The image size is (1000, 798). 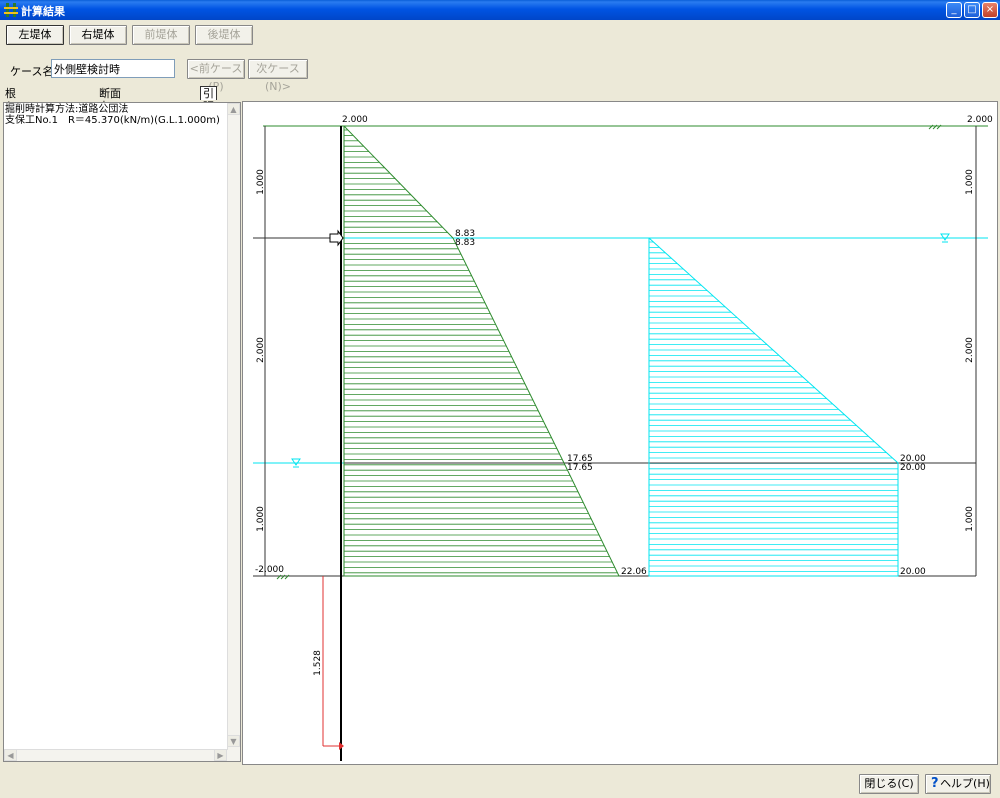 I want to click on support-reaction-text: 支保工No.1 R＝45.370(kN/m)(G.L.1.000m), so click(x=112, y=120).